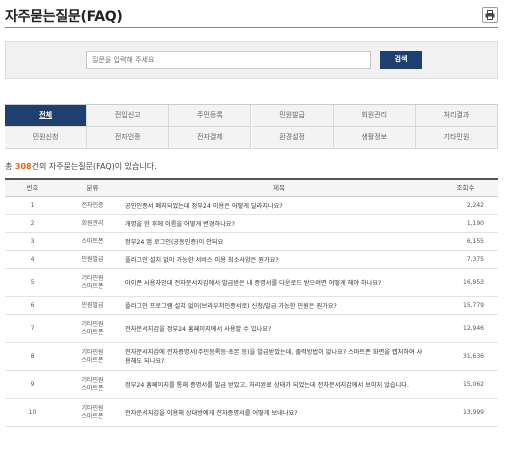  Describe the element at coordinates (94, 166) in the screenshot. I see `summary-suffix: 건의 자주묻는질문(FAQ)이 있습니다.` at that location.